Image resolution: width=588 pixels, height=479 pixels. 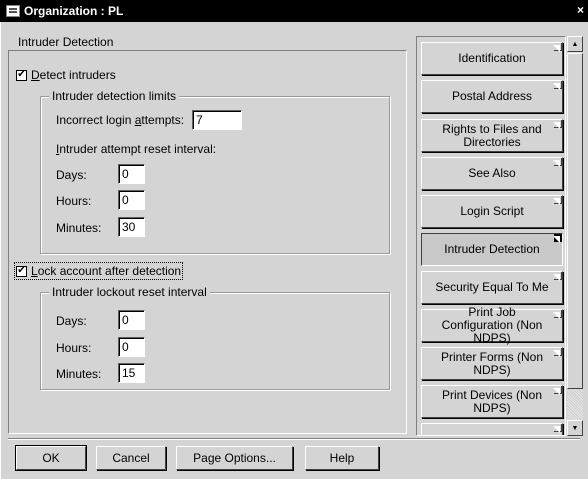 What do you see at coordinates (74, 348) in the screenshot?
I see `lockout-hours-label: Hours:` at bounding box center [74, 348].